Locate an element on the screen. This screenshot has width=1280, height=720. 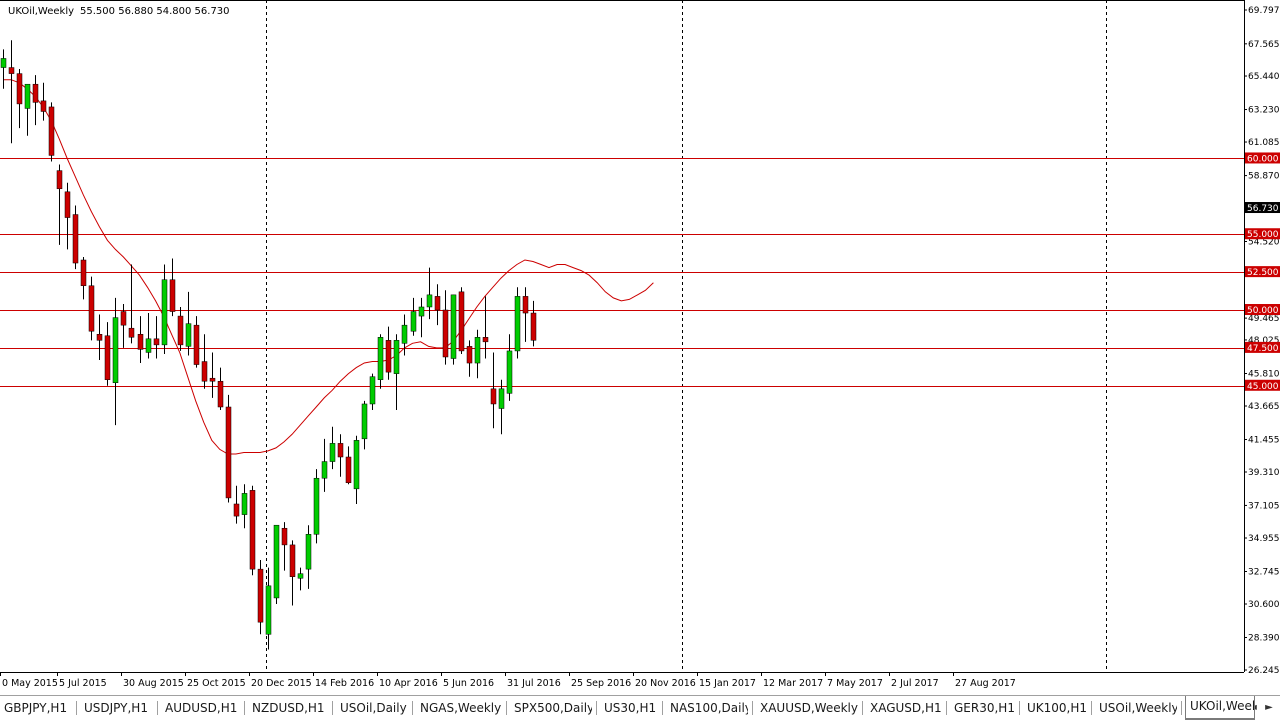
y-tick-label: 32.745 is located at coordinates (1264, 572).